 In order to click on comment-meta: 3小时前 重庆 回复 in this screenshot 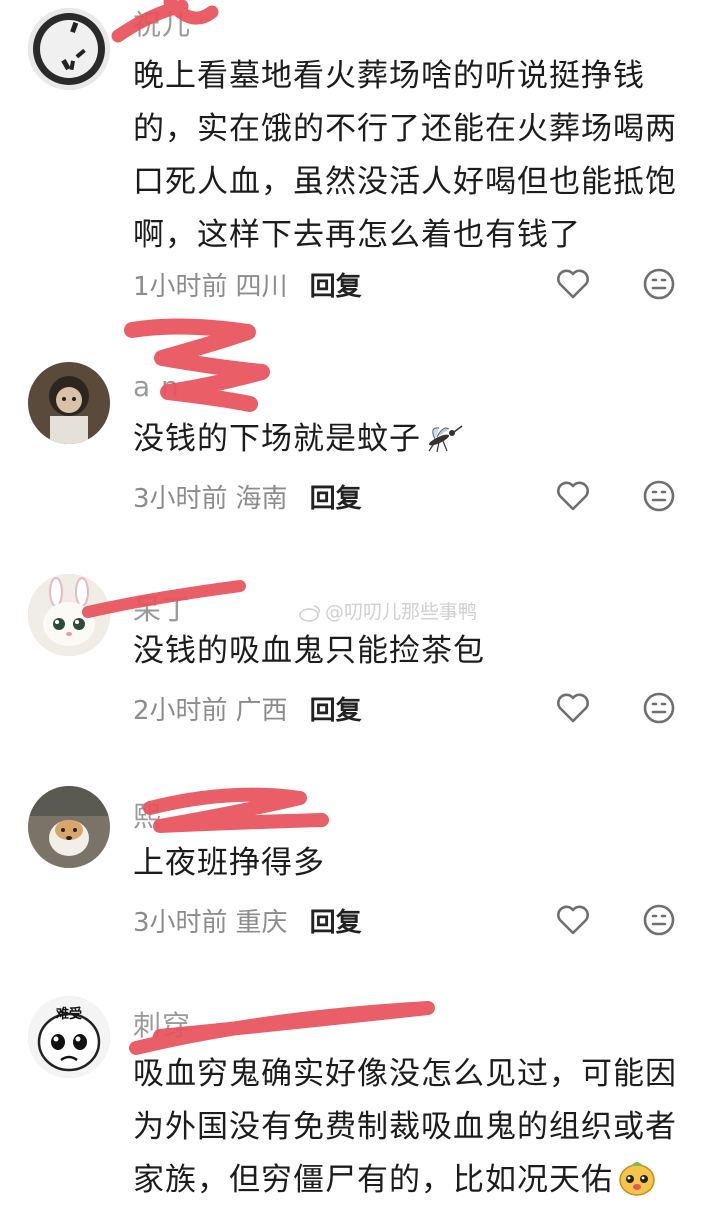, I will do `click(247, 920)`.